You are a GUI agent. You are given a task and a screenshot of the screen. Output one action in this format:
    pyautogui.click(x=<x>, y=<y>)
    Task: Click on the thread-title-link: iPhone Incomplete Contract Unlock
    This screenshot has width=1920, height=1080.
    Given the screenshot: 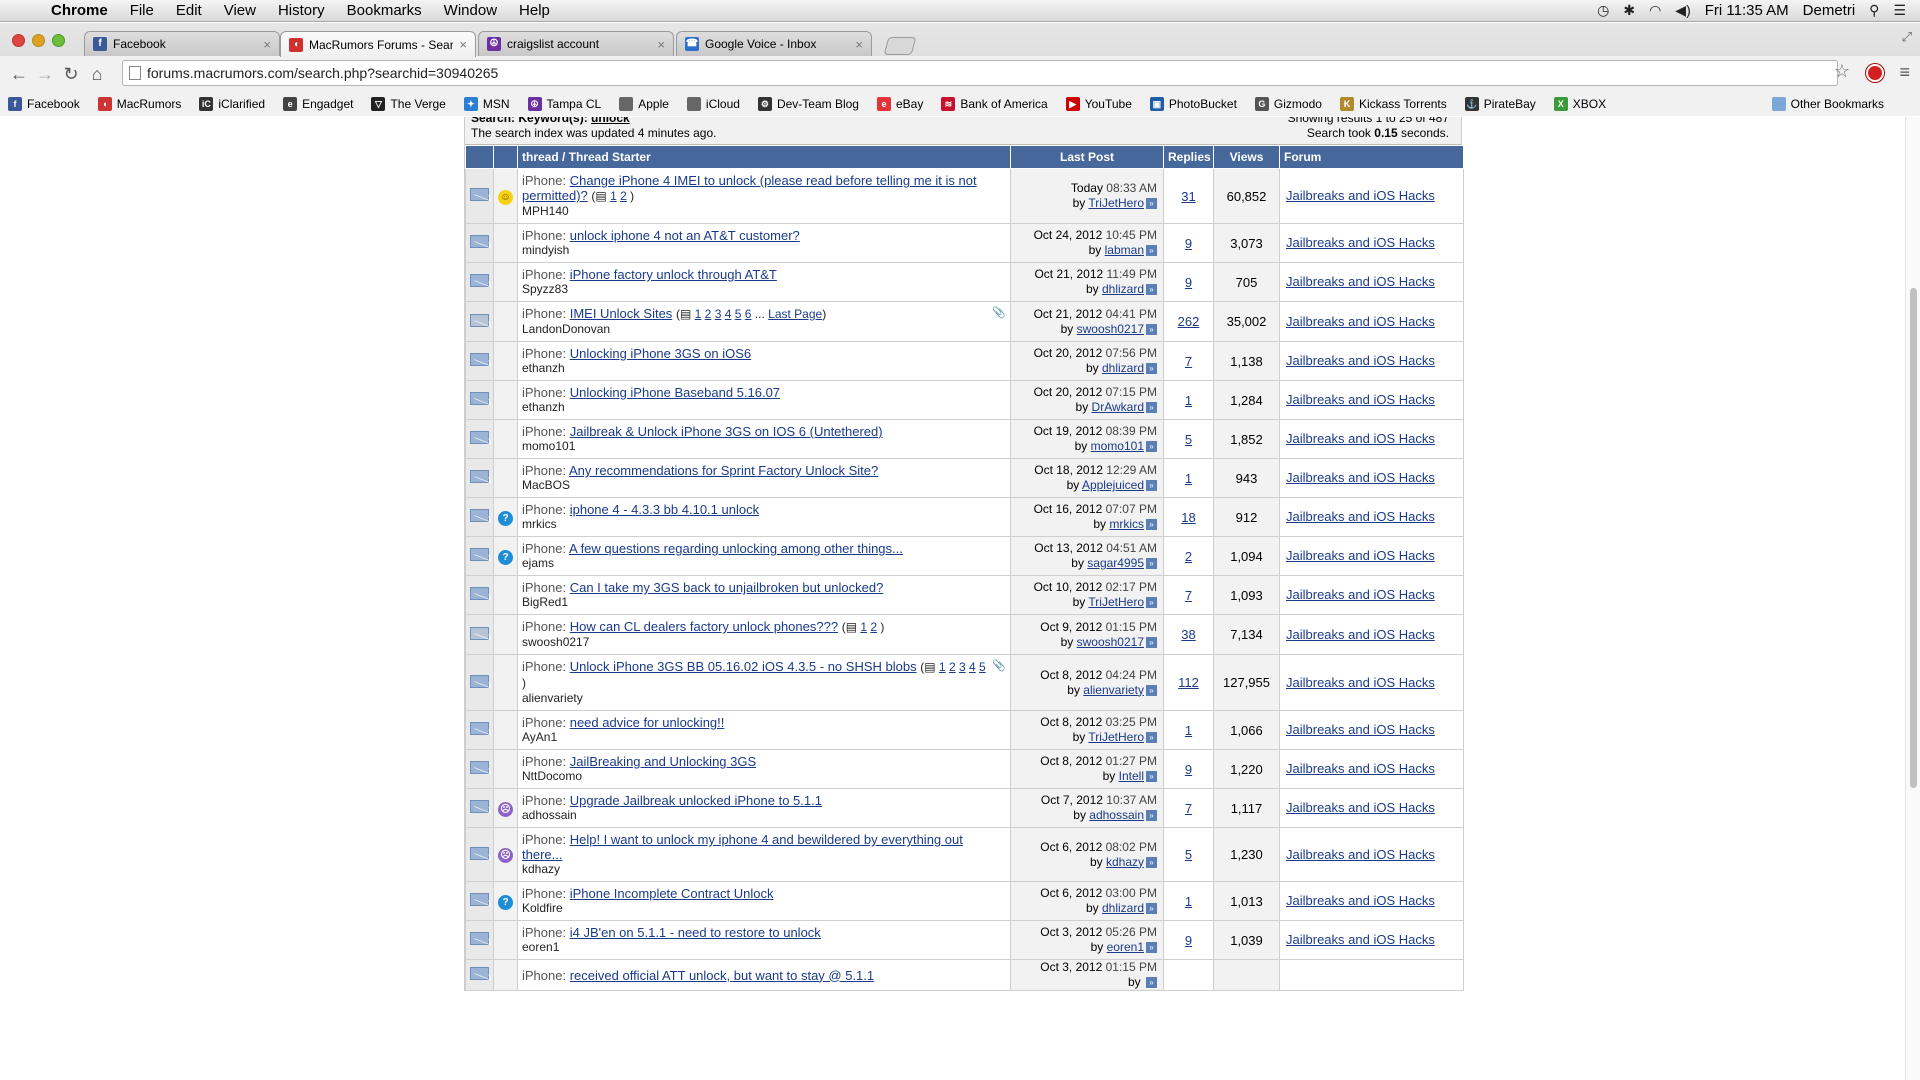 What is the action you would take?
    pyautogui.click(x=672, y=893)
    